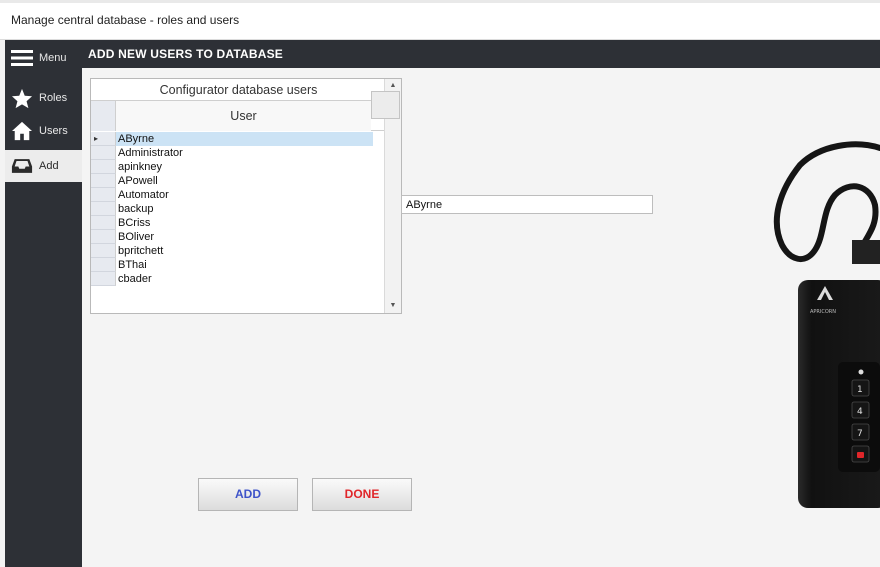  I want to click on grid-scrollbar: ▲ ▼, so click(386, 196).